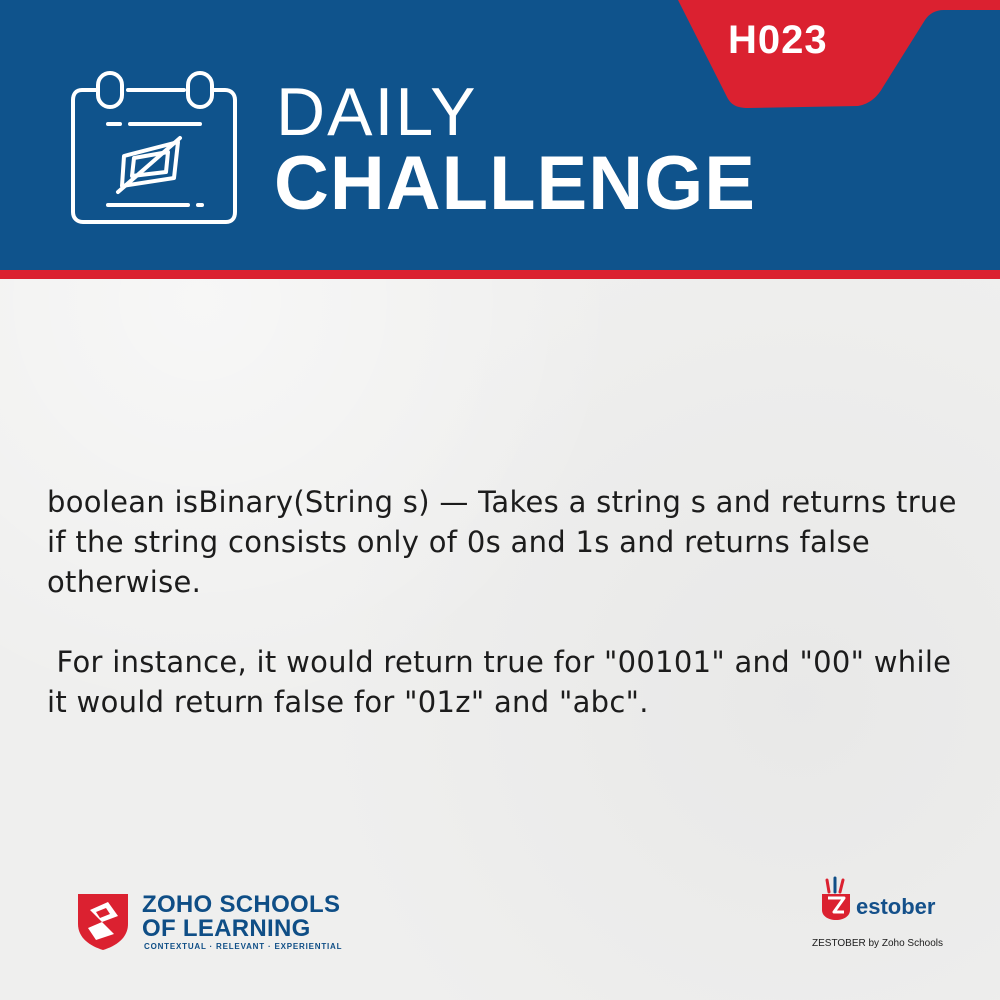 Image resolution: width=1000 pixels, height=1000 pixels. I want to click on title-daily: DAILY, so click(377, 112).